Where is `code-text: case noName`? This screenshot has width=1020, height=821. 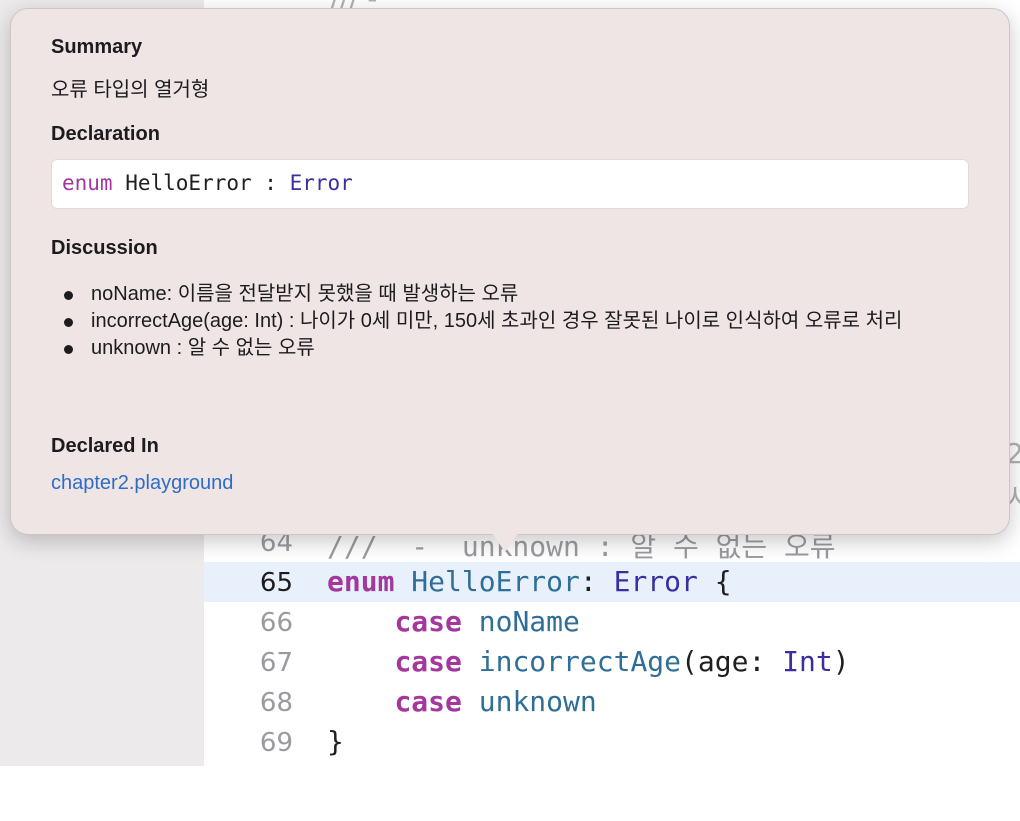 code-text: case noName is located at coordinates (453, 621).